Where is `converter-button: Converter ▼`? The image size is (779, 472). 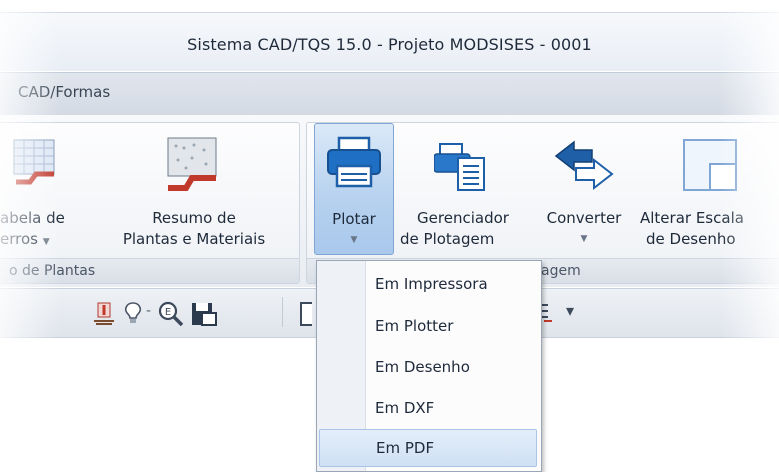 converter-button: Converter ▼ is located at coordinates (584, 183).